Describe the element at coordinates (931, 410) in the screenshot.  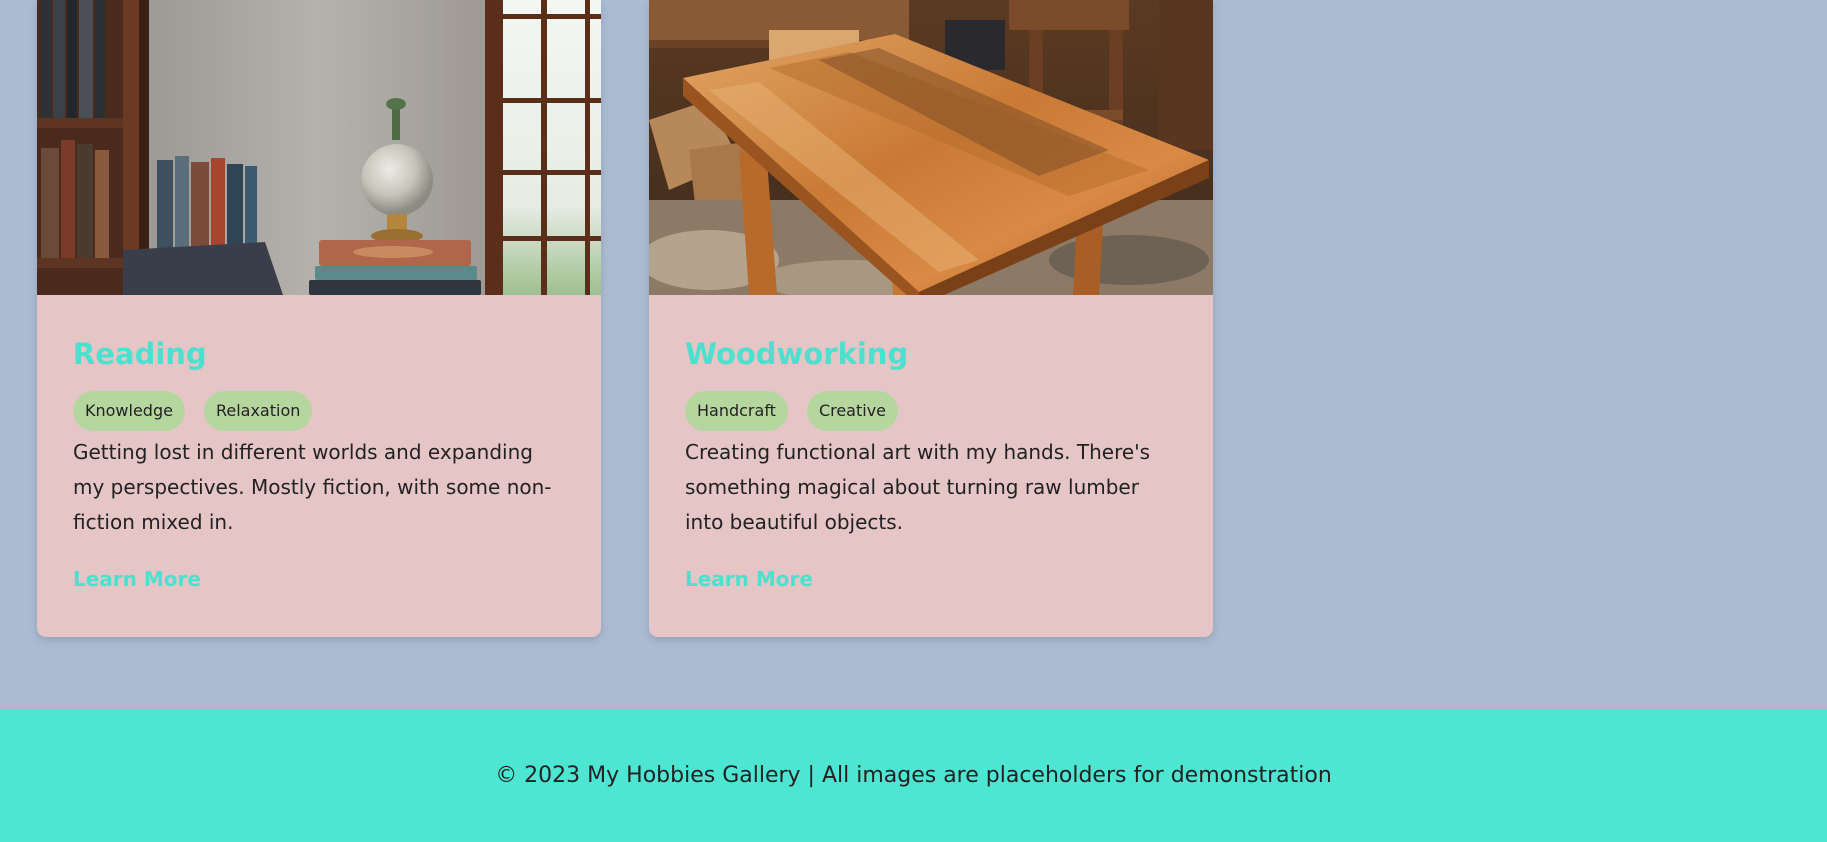
I see `tag-list: Handcraft Creative` at that location.